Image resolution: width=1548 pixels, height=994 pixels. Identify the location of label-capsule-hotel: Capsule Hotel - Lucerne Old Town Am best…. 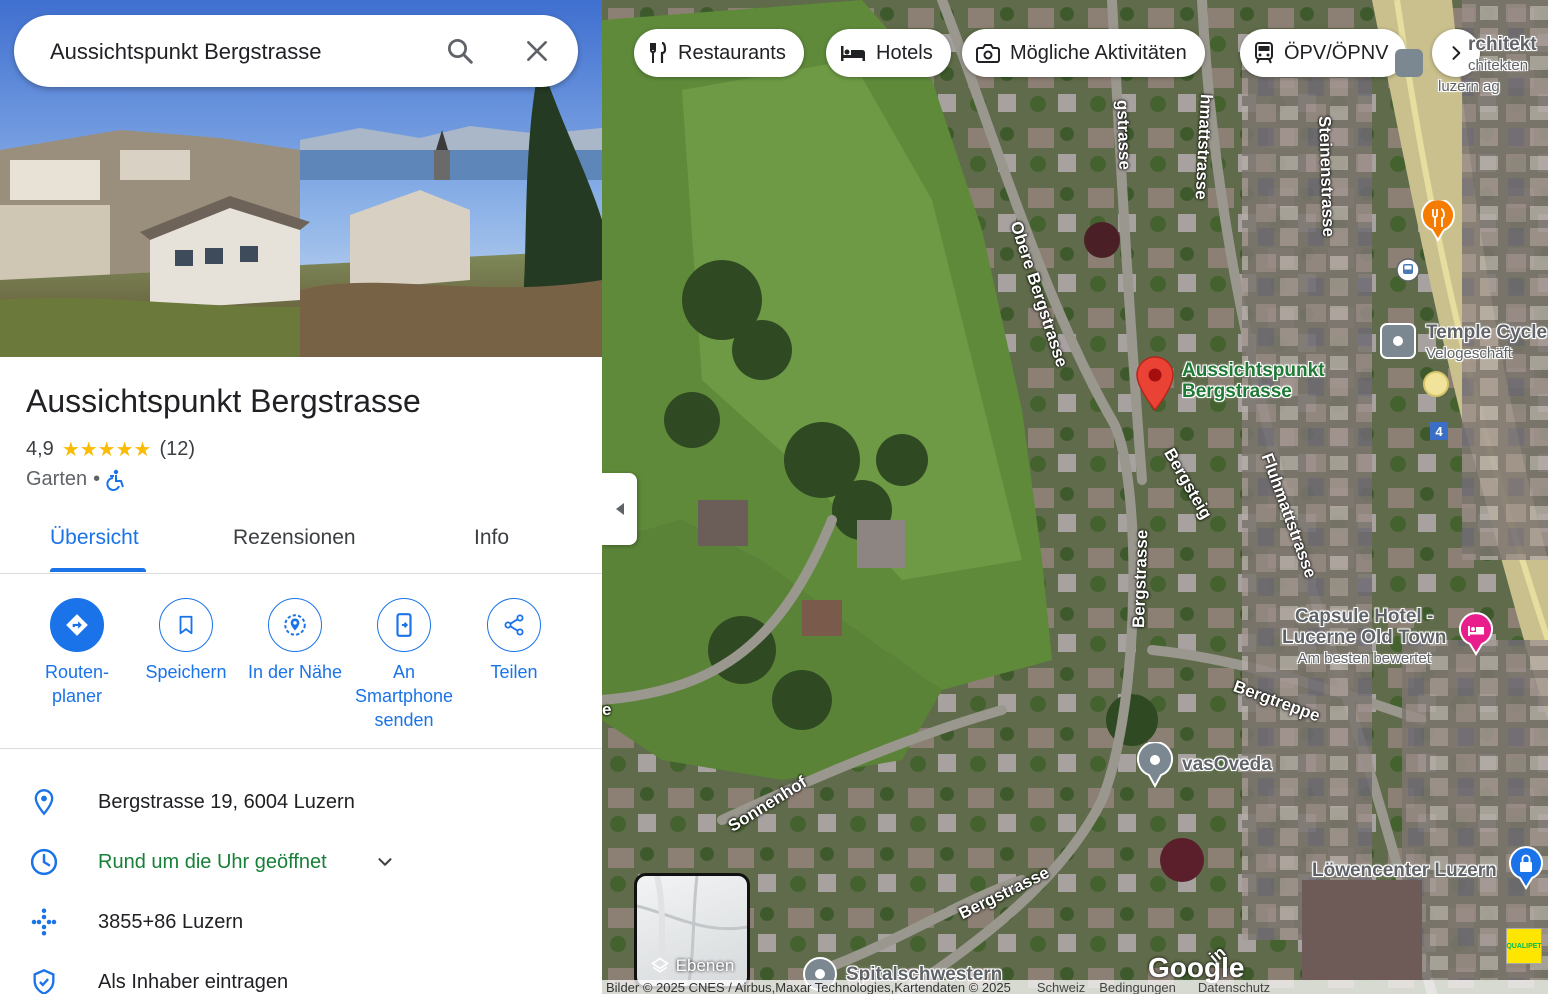
(1364, 637).